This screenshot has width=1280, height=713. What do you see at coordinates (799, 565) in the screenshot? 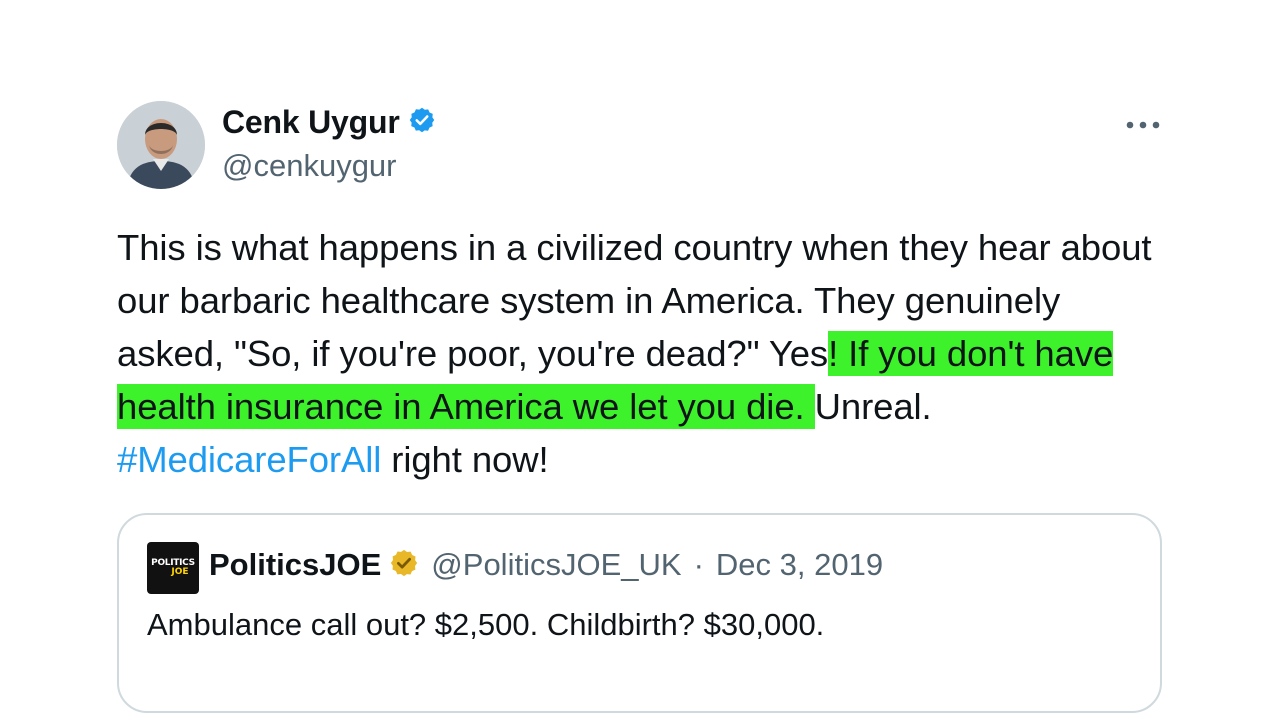
I see `quoted-date: Dec 3, 2019` at bounding box center [799, 565].